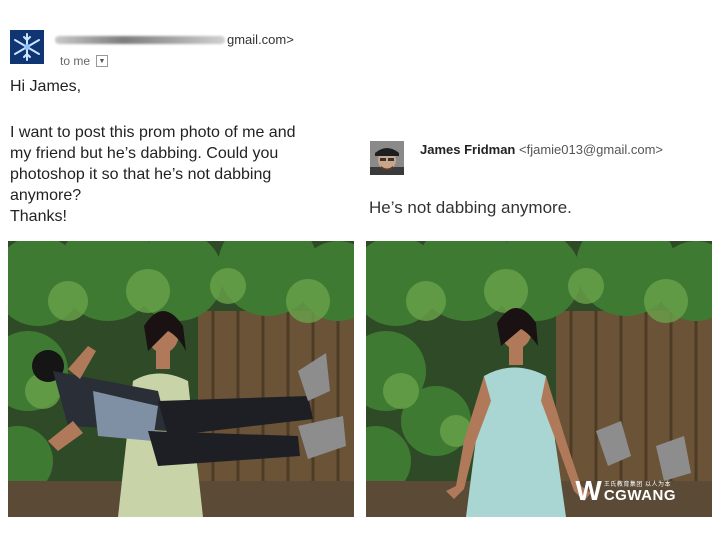 Image resolution: width=720 pixels, height=547 pixels. I want to click on recipient-details-dropdown: ▼, so click(102, 61).